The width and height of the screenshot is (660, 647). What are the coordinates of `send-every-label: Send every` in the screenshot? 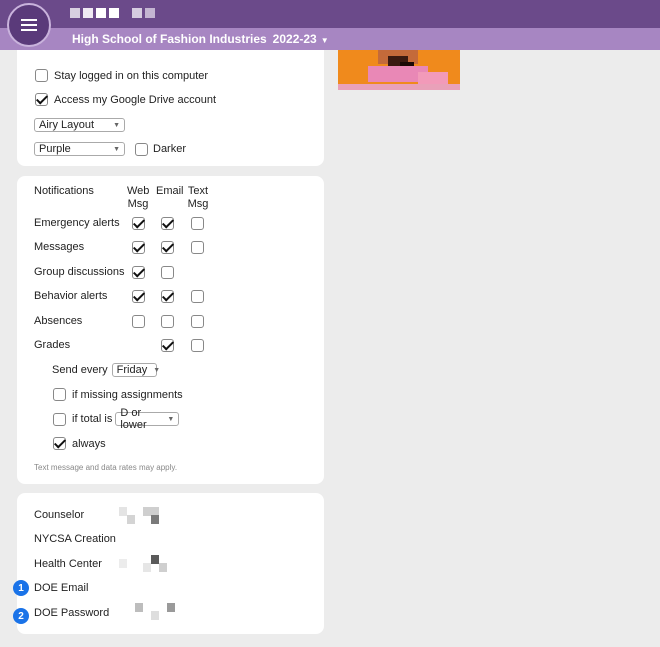 It's located at (80, 370).